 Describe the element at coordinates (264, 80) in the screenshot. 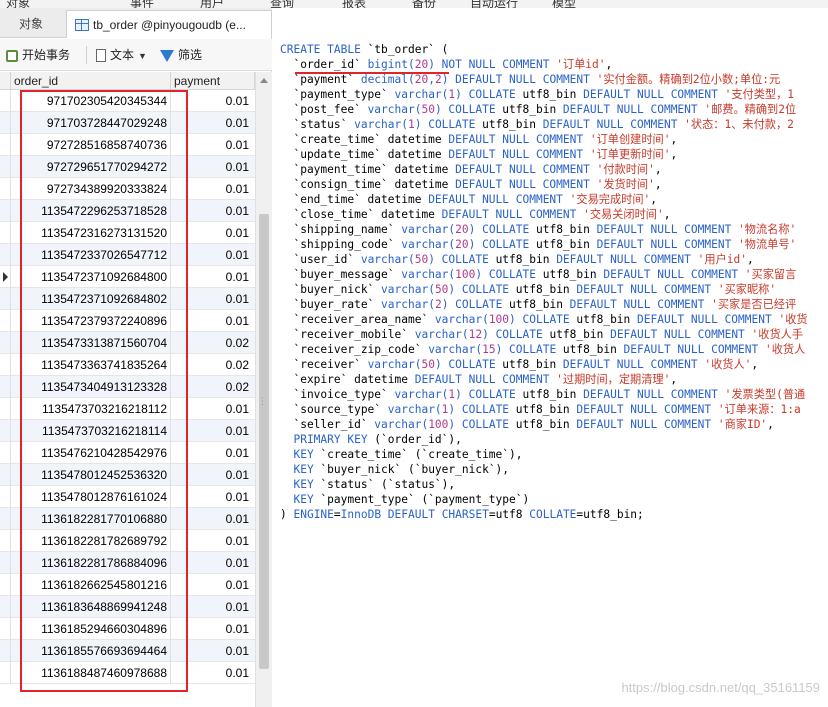

I see `scroll-up-icon` at that location.